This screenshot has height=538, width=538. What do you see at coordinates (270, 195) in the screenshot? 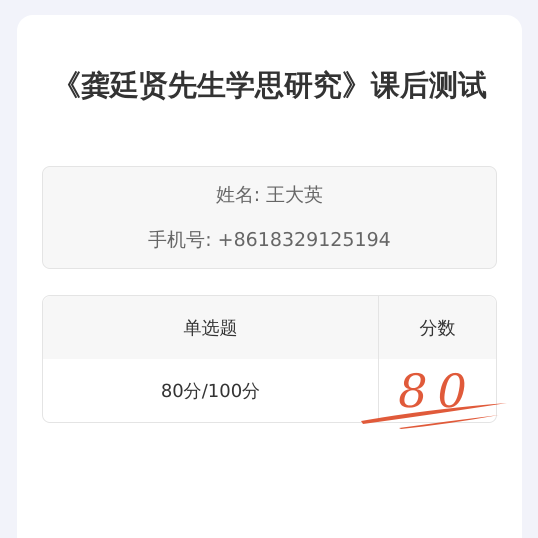
I see `info-text: 姓名: 王大英` at bounding box center [270, 195].